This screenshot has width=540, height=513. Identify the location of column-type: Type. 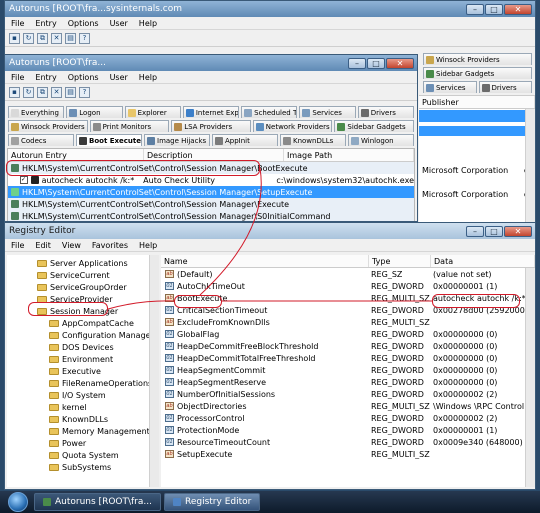
(400, 261).